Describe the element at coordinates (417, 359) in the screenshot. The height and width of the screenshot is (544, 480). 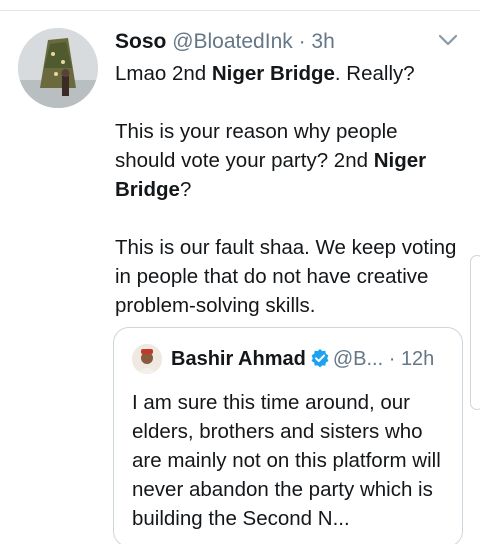
I see `quoted-tweet-time: 12h` at that location.